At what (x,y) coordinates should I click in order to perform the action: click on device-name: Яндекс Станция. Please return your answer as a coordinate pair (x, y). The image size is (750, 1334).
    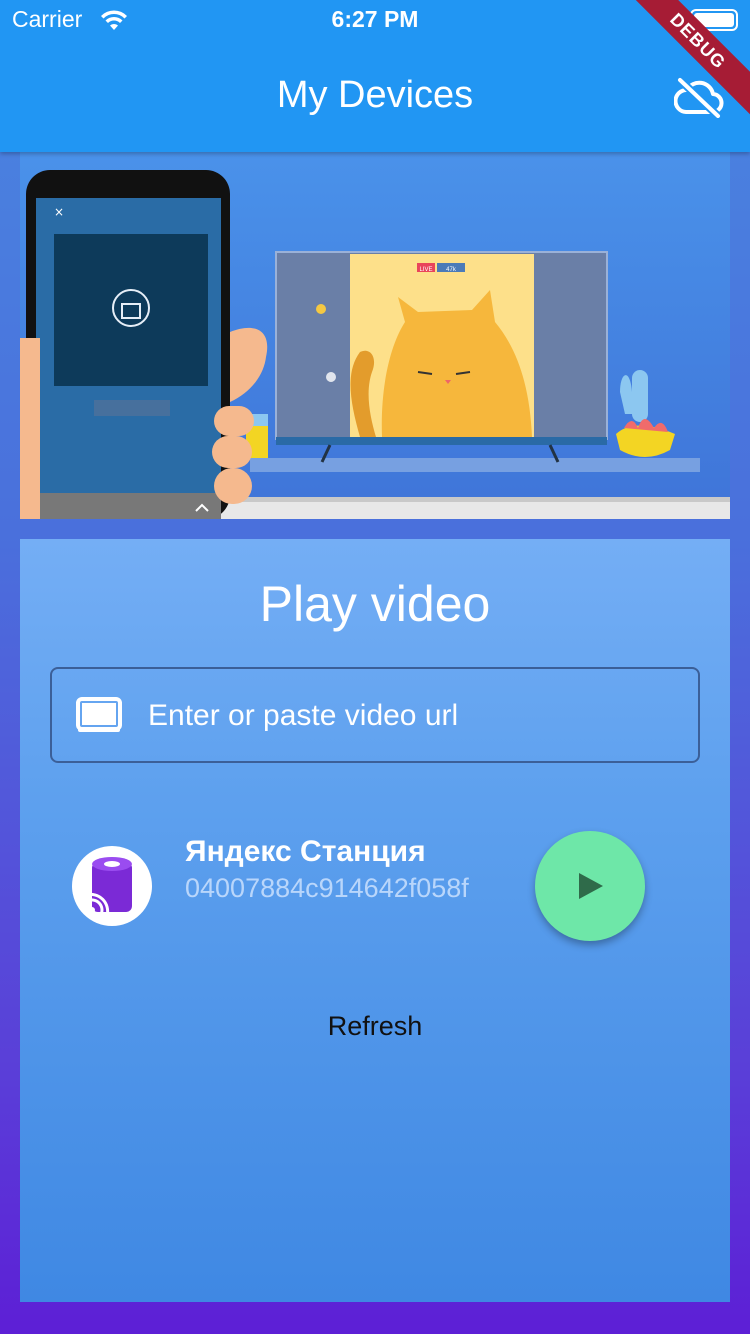
    Looking at the image, I should click on (305, 851).